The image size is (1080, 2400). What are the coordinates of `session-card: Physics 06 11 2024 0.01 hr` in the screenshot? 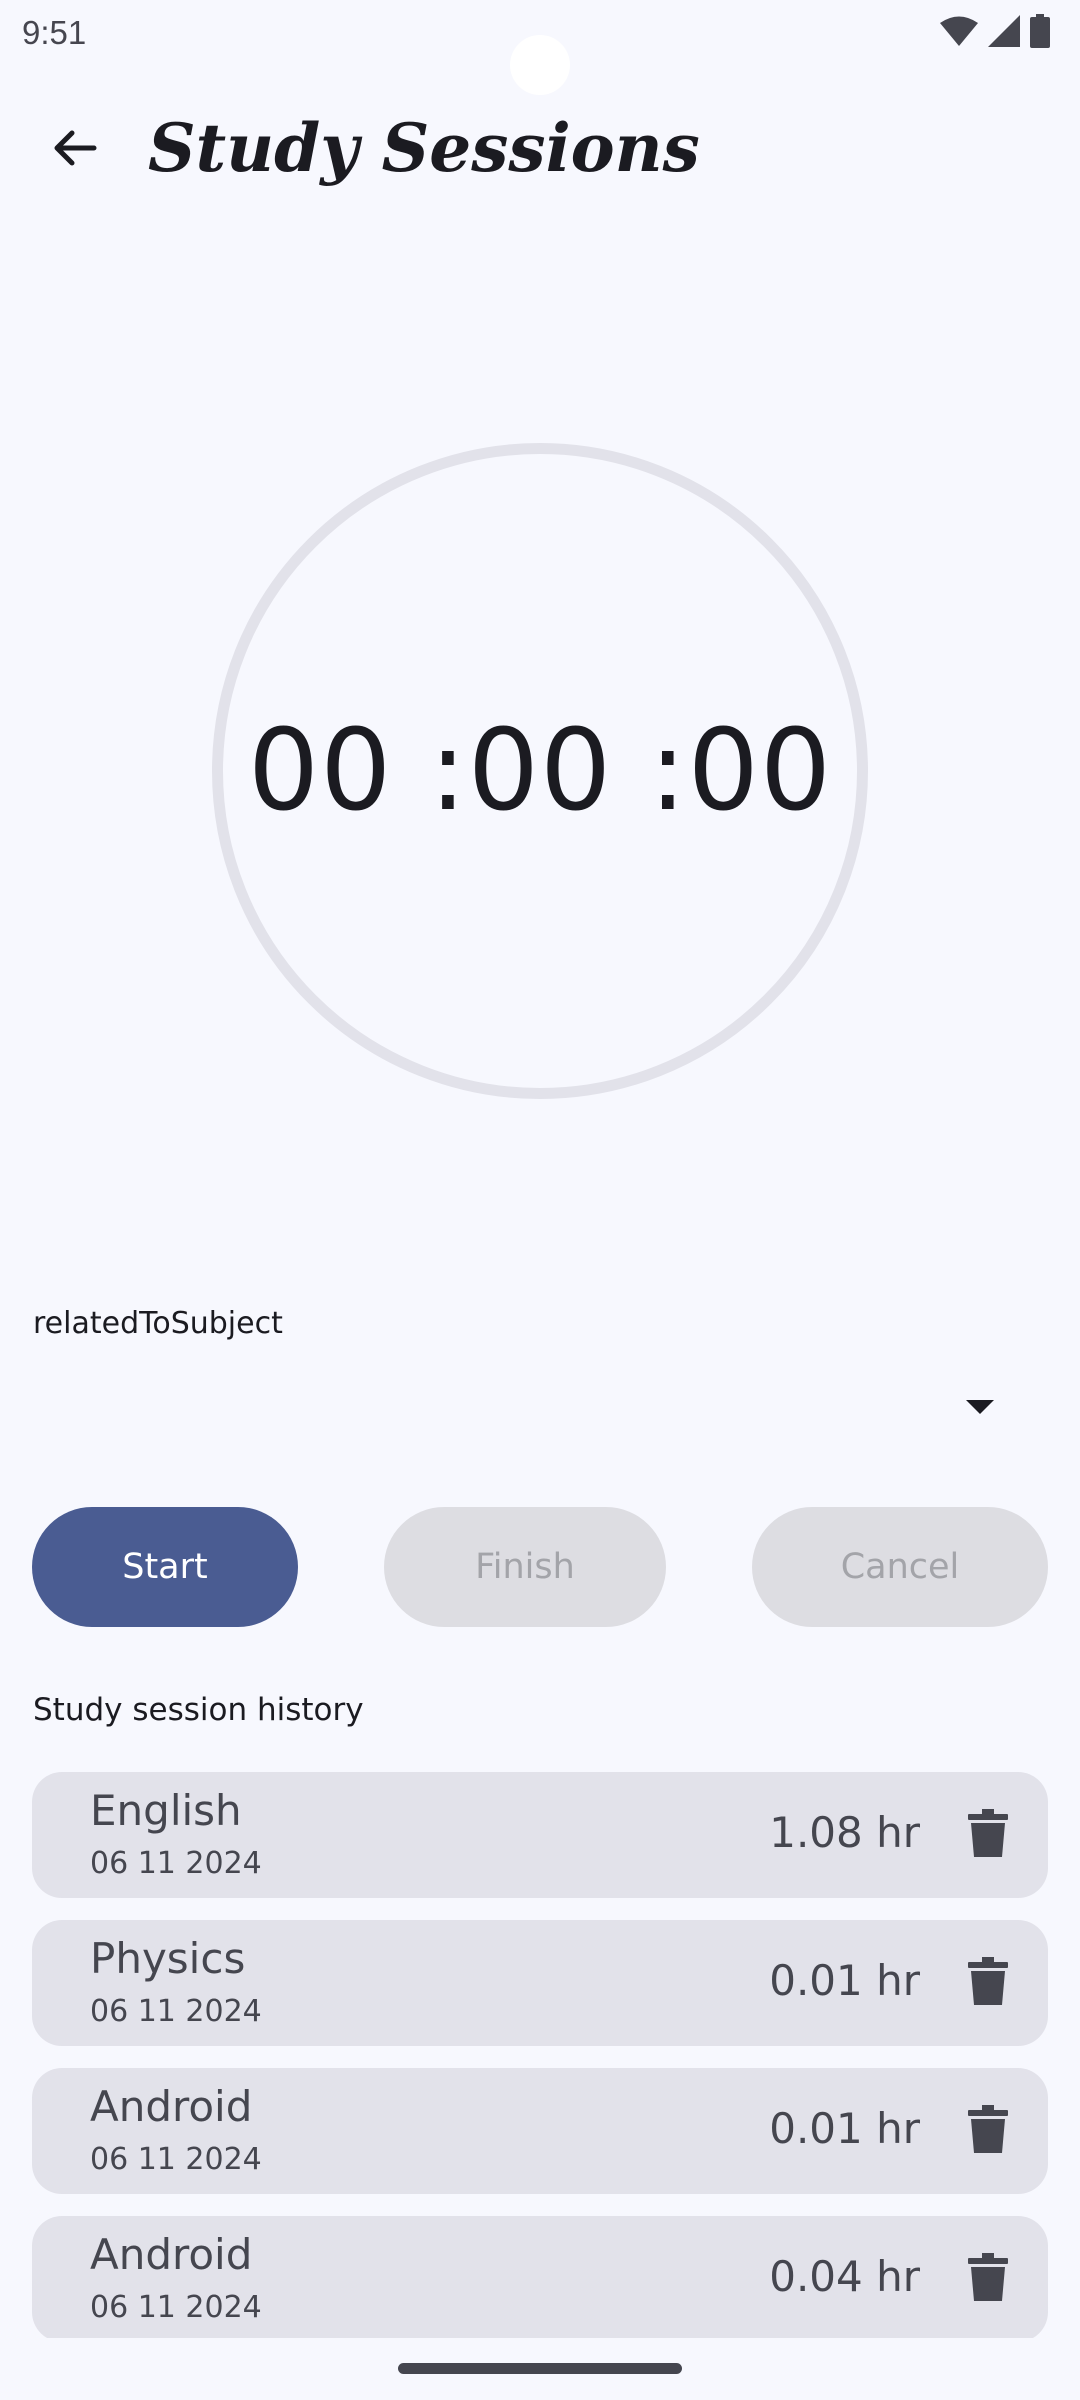 It's located at (540, 1983).